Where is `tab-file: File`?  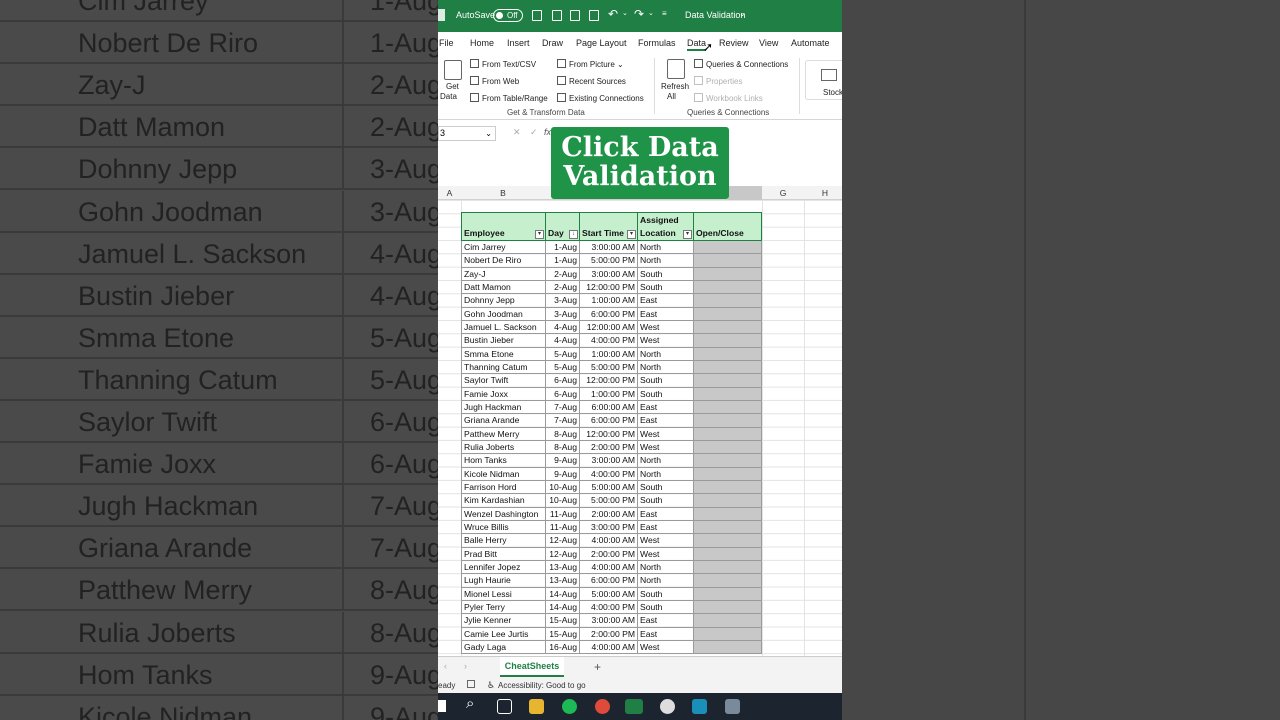
tab-file: File is located at coordinates (446, 43).